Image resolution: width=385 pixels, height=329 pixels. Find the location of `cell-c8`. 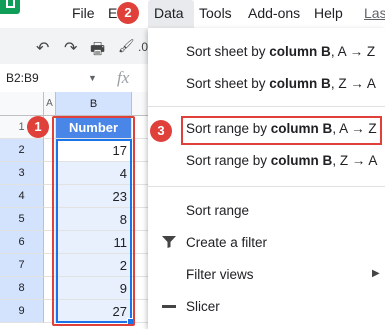

cell-c8 is located at coordinates (140, 288).